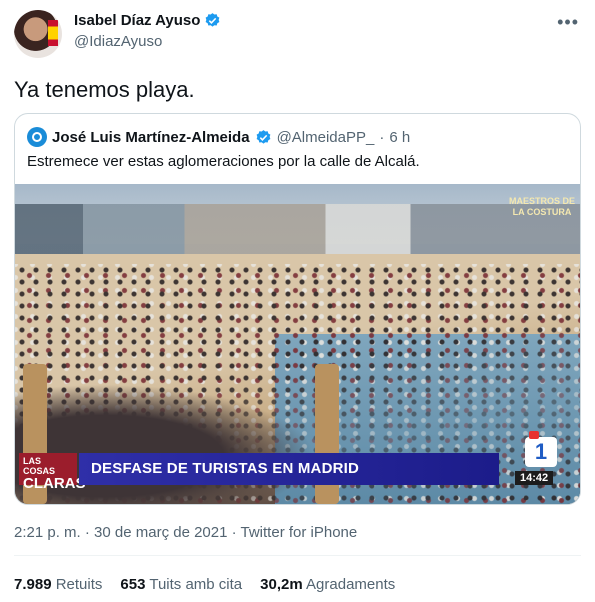 The image size is (595, 602). What do you see at coordinates (281, 584) in the screenshot?
I see `stat-count: 30,2m` at bounding box center [281, 584].